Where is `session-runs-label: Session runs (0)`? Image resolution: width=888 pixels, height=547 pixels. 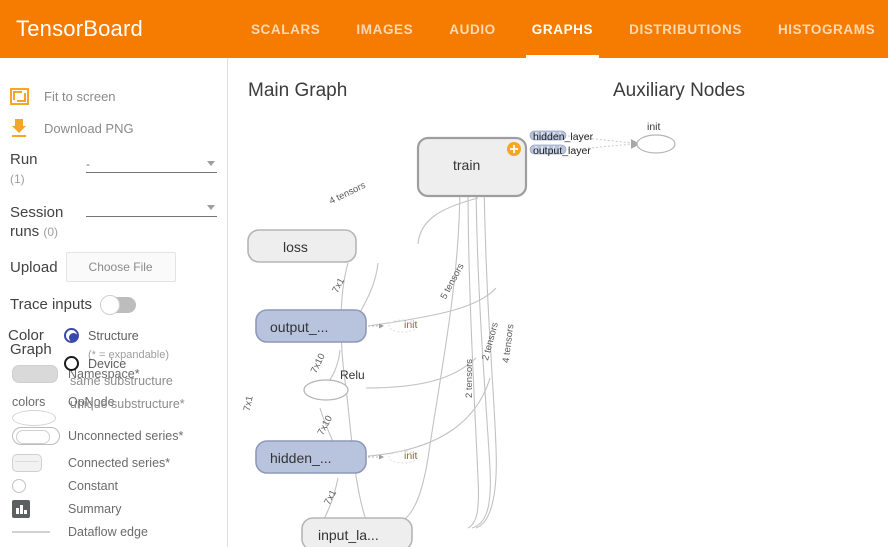 session-runs-label: Session runs (0) is located at coordinates (37, 222).